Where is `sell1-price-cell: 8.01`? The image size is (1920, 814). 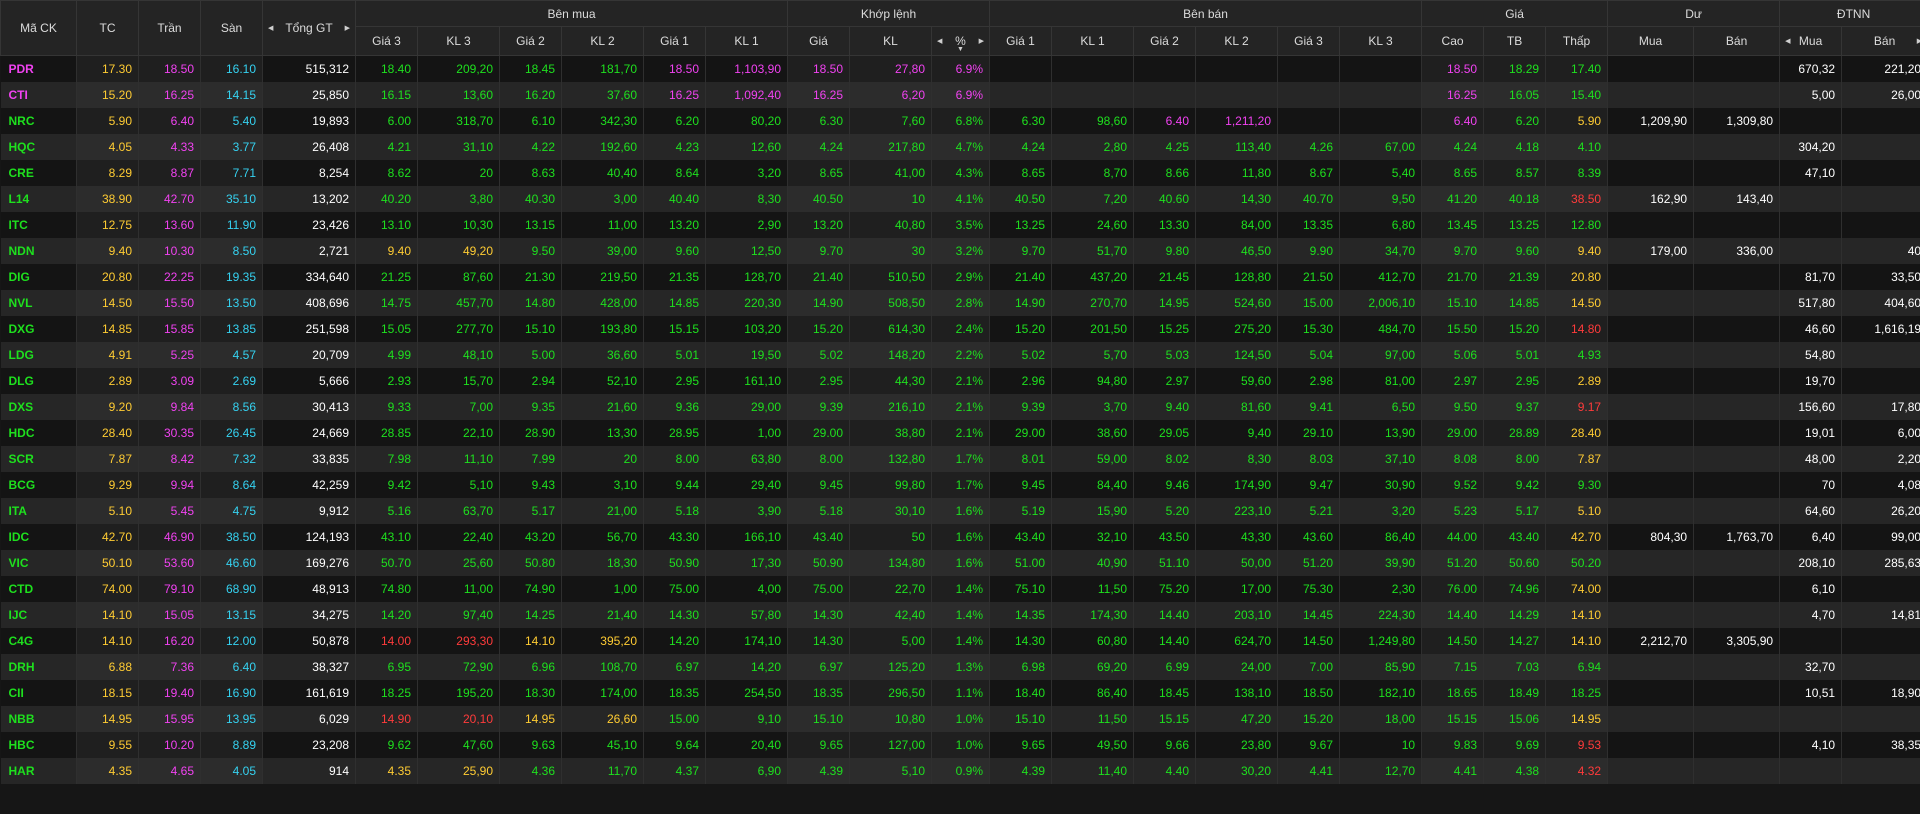 sell1-price-cell: 8.01 is located at coordinates (1020, 459).